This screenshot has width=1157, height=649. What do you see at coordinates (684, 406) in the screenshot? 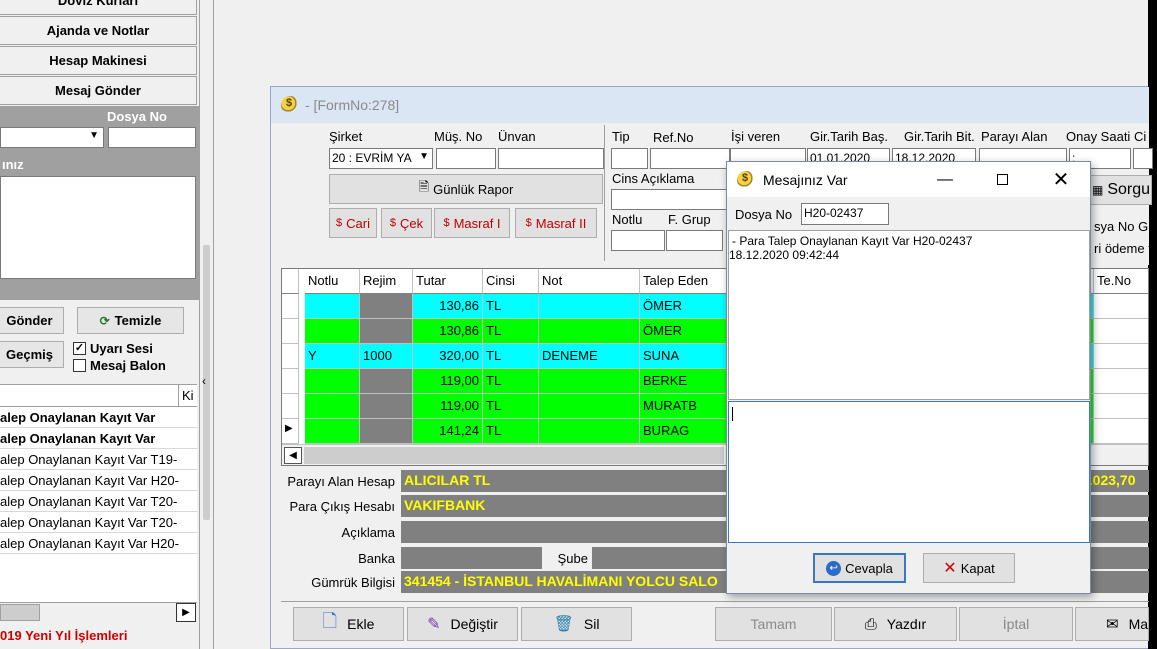
I see `grid-cell: MURATB` at bounding box center [684, 406].